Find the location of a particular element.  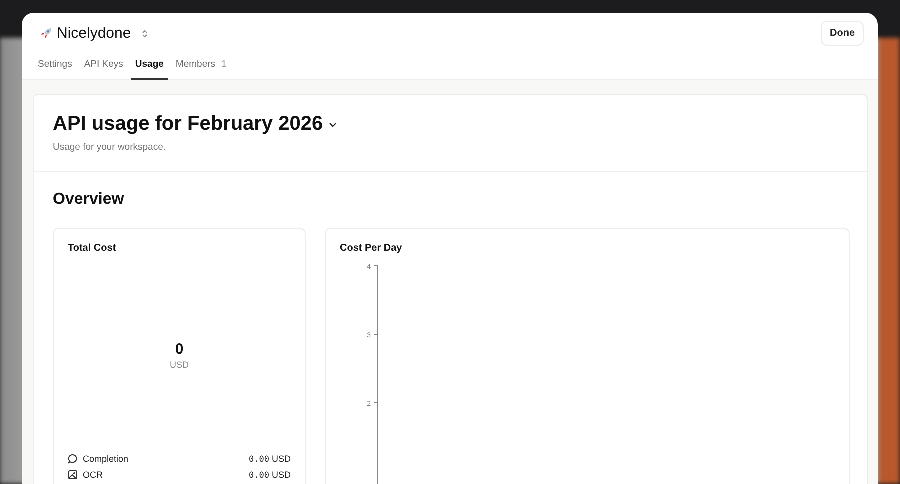

member-count: 1 is located at coordinates (224, 64).